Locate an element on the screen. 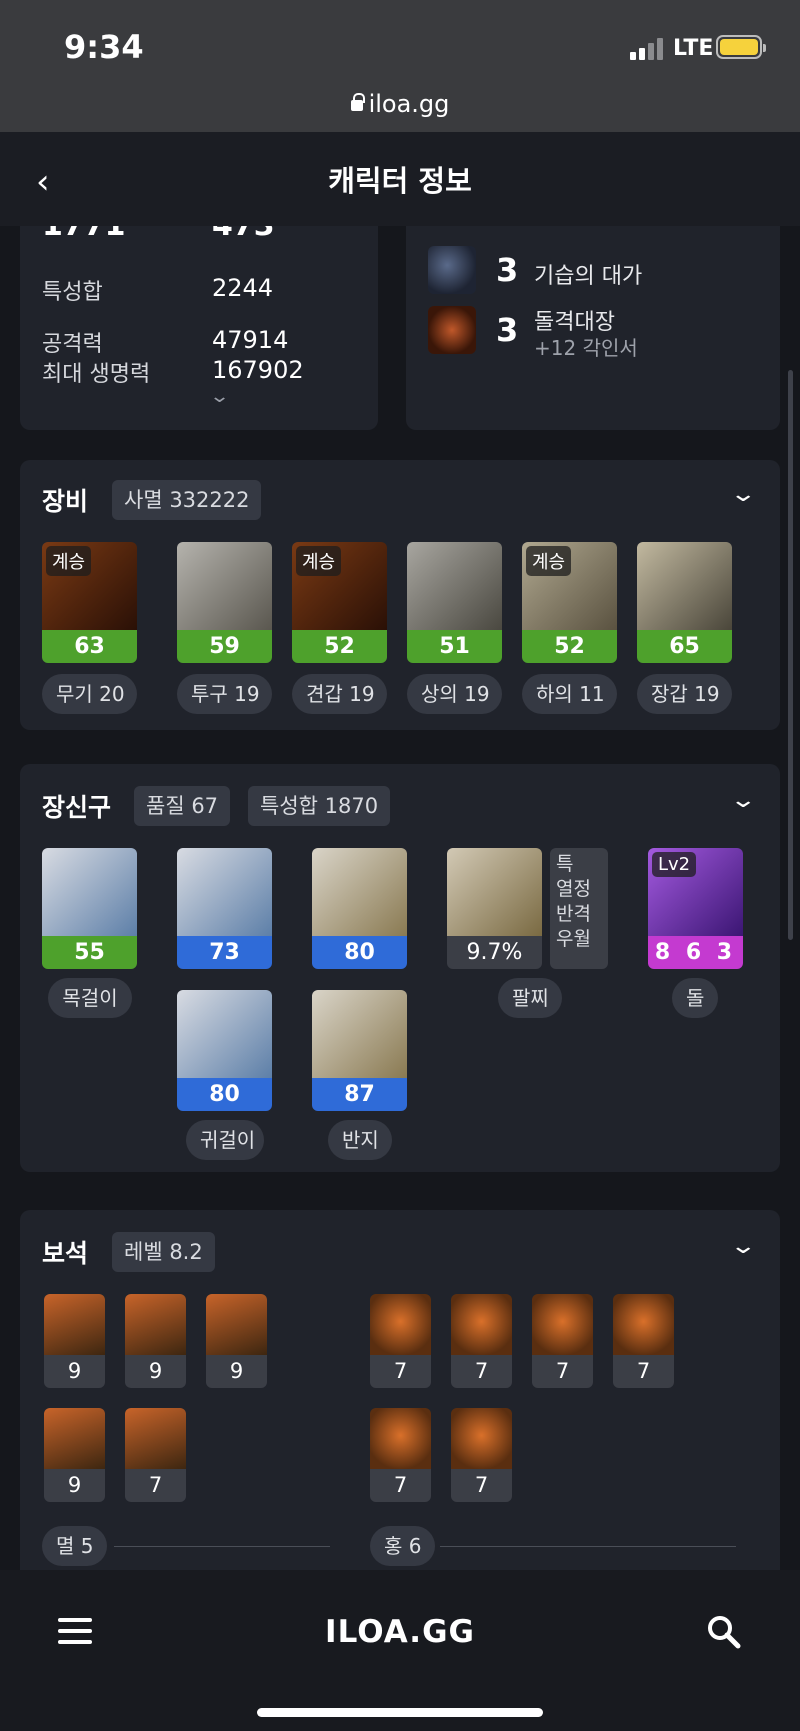  equip-label: 장갑 19 is located at coordinates (684, 694).